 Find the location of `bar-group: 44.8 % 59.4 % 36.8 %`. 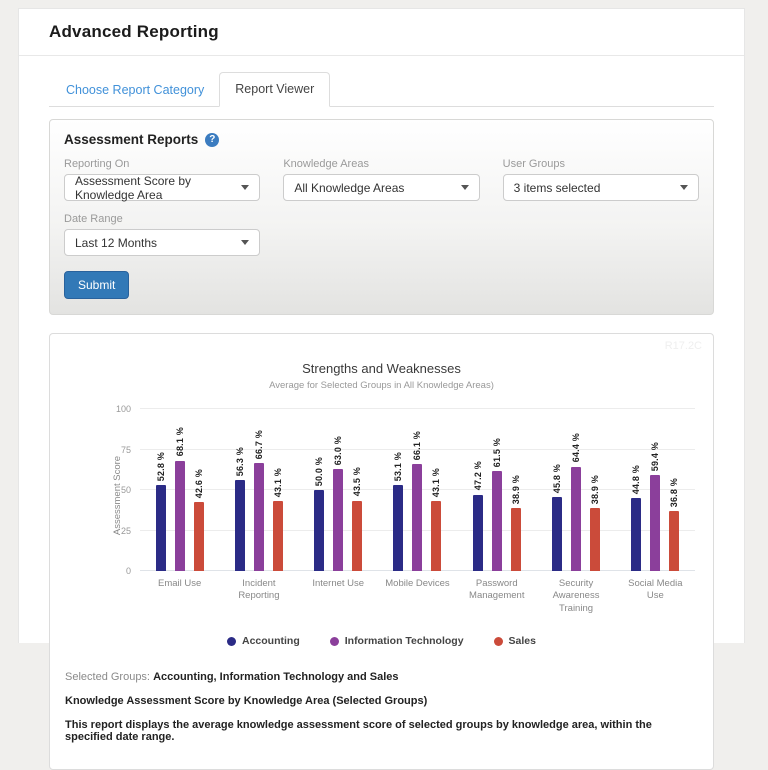

bar-group: 44.8 % 59.4 % 36.8 % is located at coordinates (655, 490).